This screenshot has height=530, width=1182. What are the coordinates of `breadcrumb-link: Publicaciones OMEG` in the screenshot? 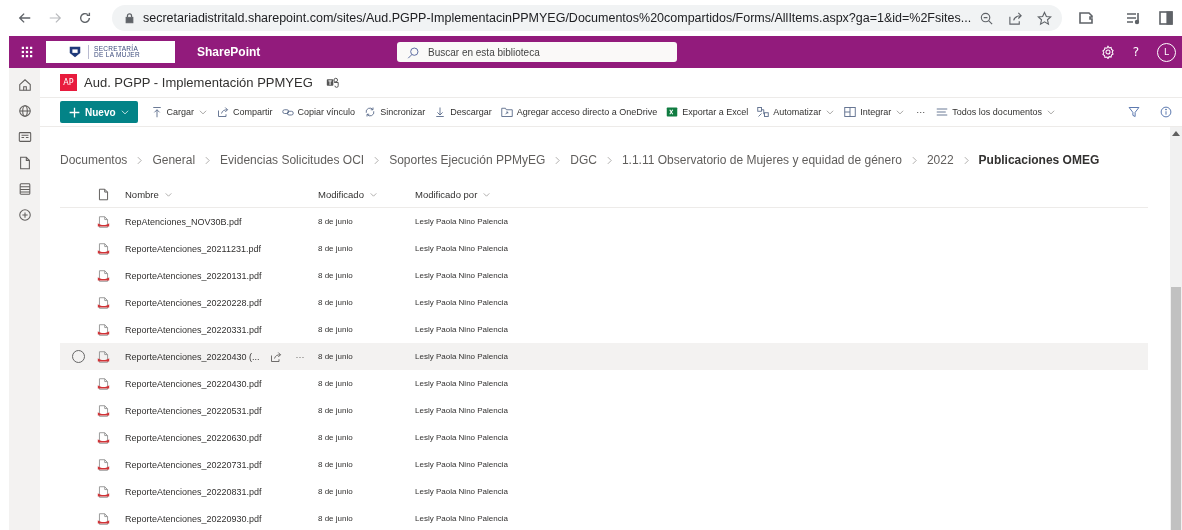 It's located at (1039, 160).